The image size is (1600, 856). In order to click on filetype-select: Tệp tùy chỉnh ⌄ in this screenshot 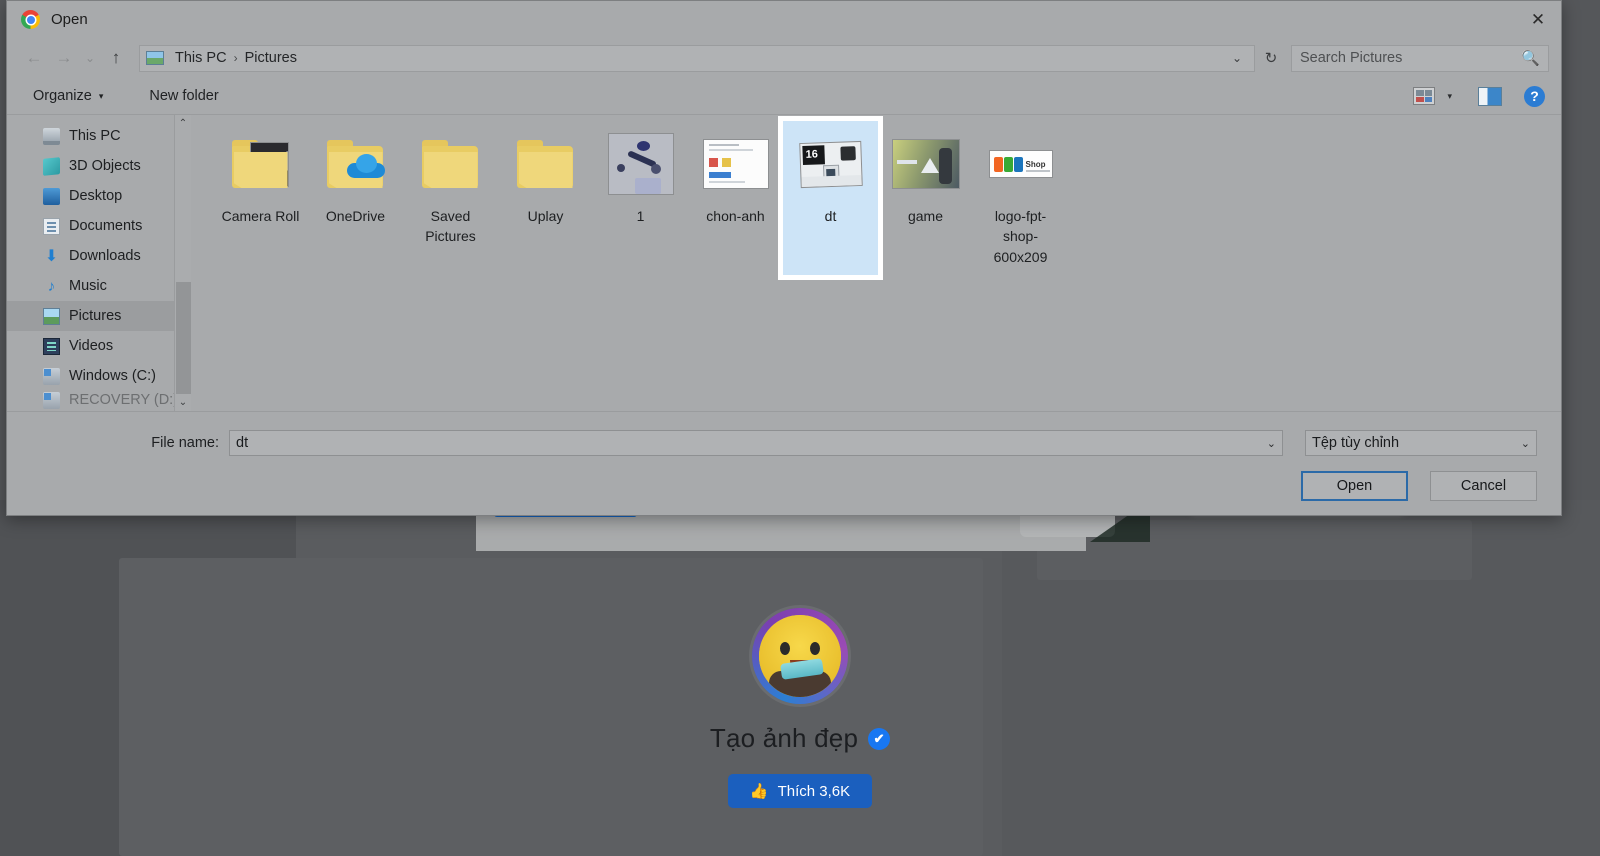, I will do `click(1421, 443)`.